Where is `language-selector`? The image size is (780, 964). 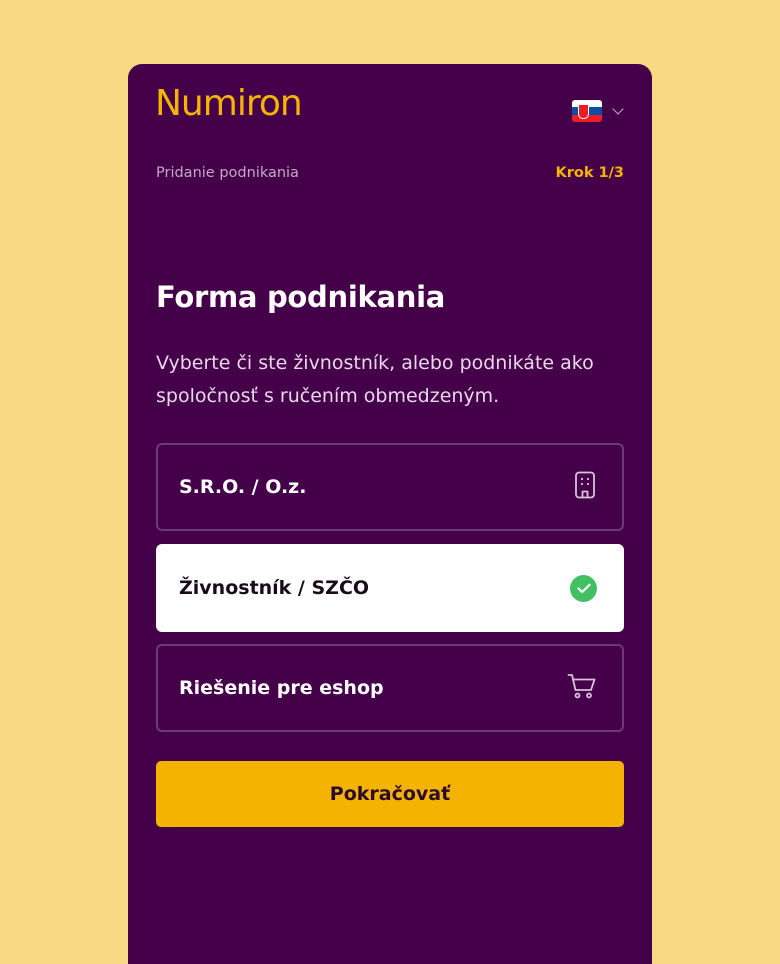 language-selector is located at coordinates (598, 111).